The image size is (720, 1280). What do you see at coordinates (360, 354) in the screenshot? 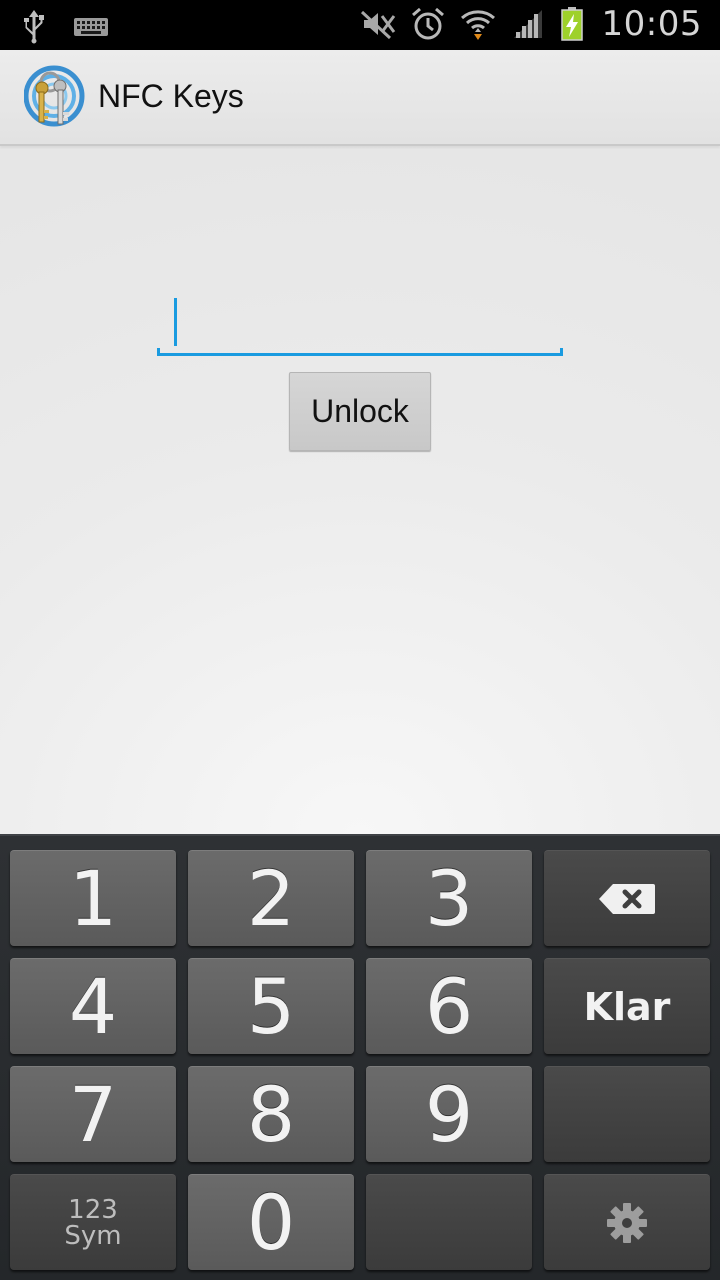
I see `input-underline` at bounding box center [360, 354].